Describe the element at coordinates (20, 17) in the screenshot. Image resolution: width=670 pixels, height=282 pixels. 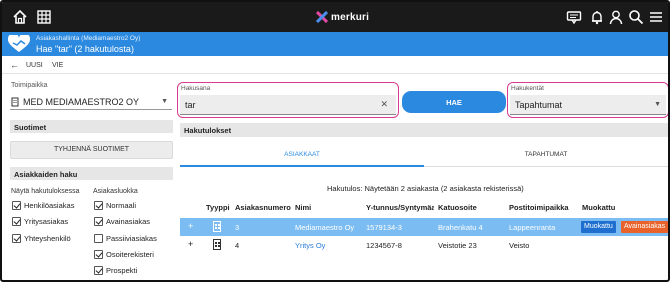
I see `home-icon` at that location.